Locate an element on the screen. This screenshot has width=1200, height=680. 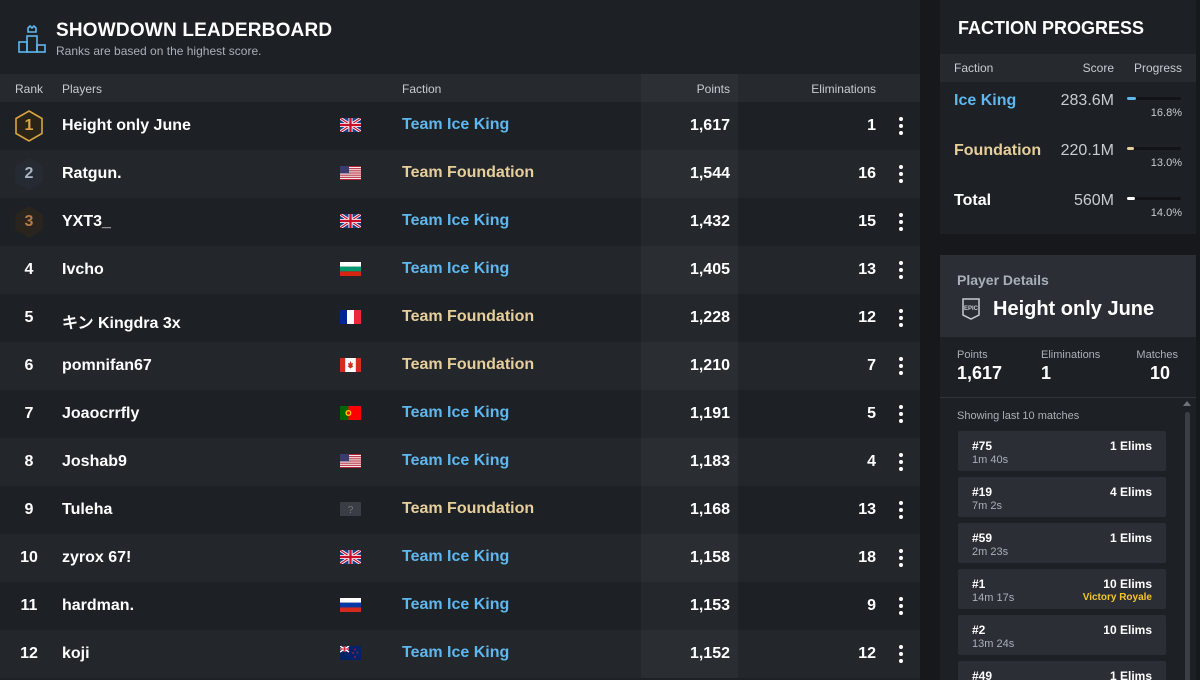
match-elims: 1 Elims is located at coordinates (1130, 538).